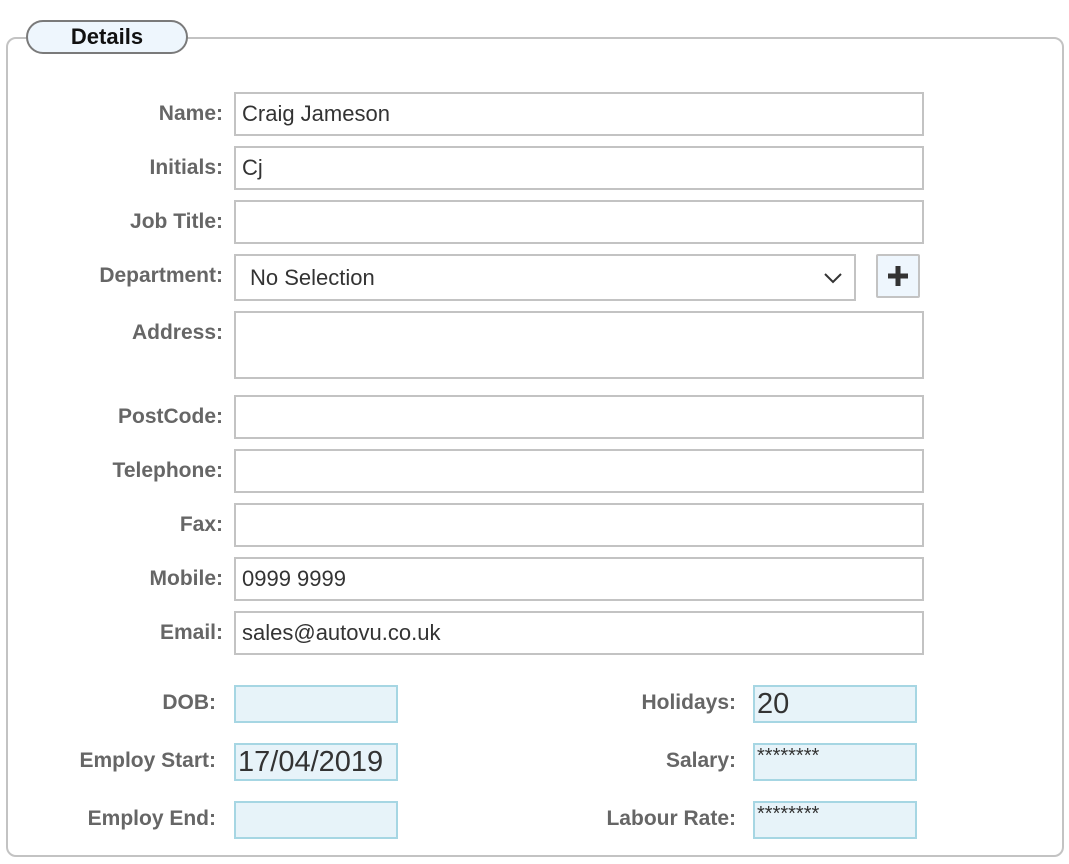 The height and width of the screenshot is (864, 1069). What do you see at coordinates (700, 760) in the screenshot?
I see `salary-label: Salary:` at bounding box center [700, 760].